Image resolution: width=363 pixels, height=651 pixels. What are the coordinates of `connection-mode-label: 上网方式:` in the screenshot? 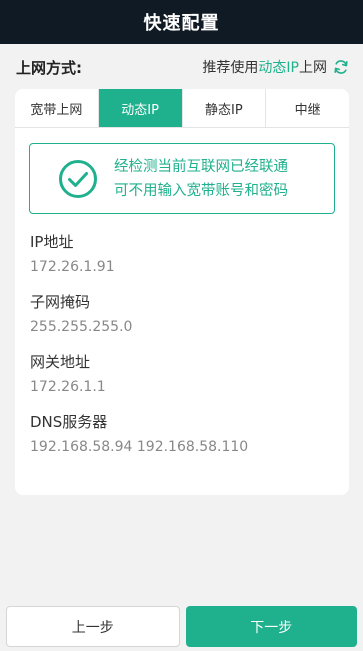 It's located at (49, 67).